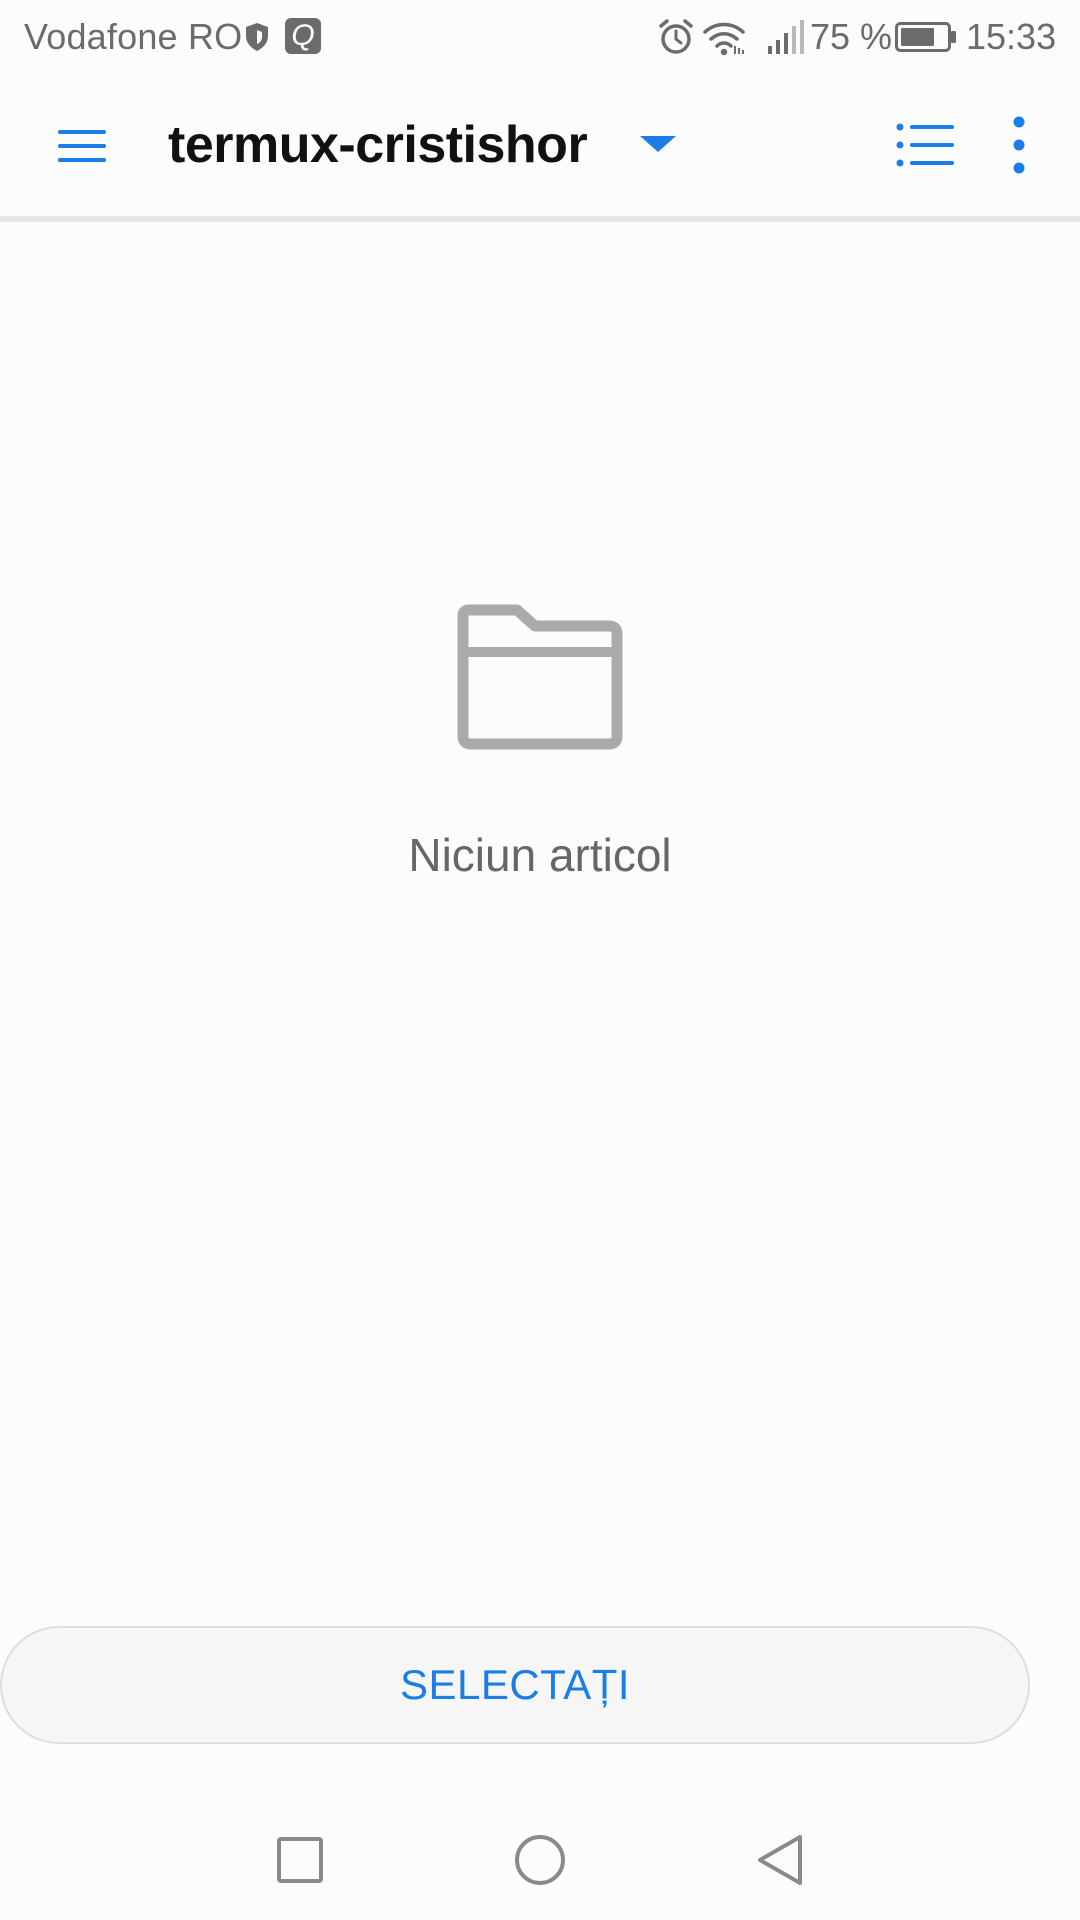  What do you see at coordinates (1019, 145) in the screenshot?
I see `more-vert-icon` at bounding box center [1019, 145].